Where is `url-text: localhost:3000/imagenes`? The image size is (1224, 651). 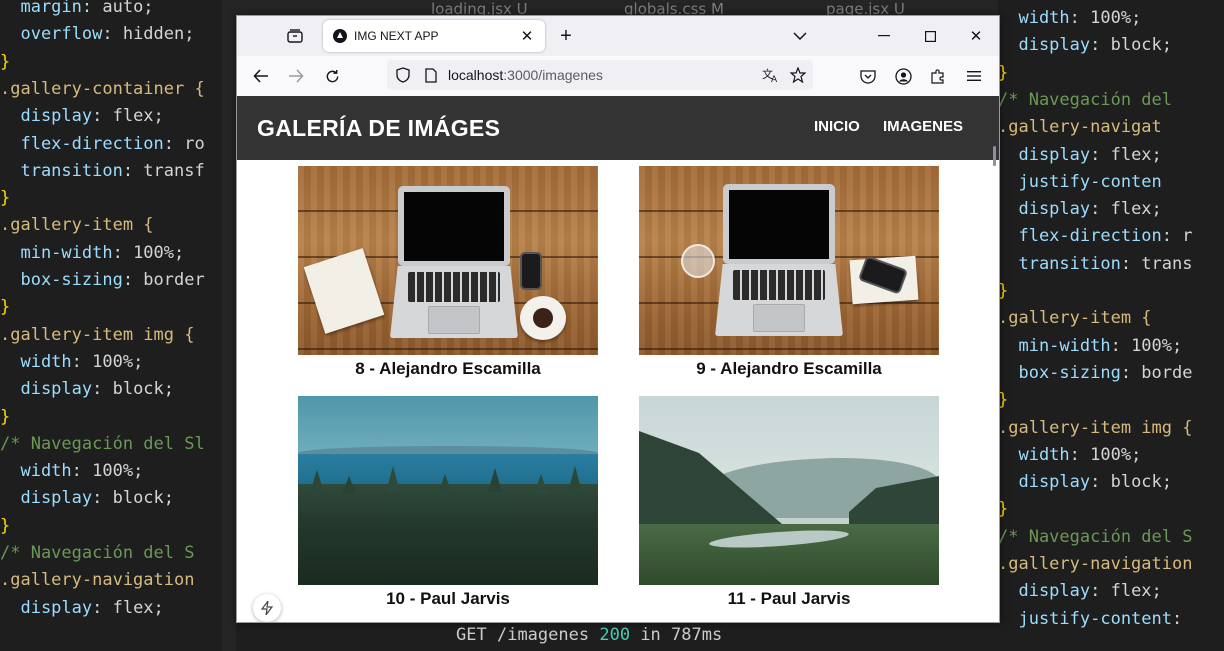 url-text: localhost:3000/imagenes is located at coordinates (525, 75).